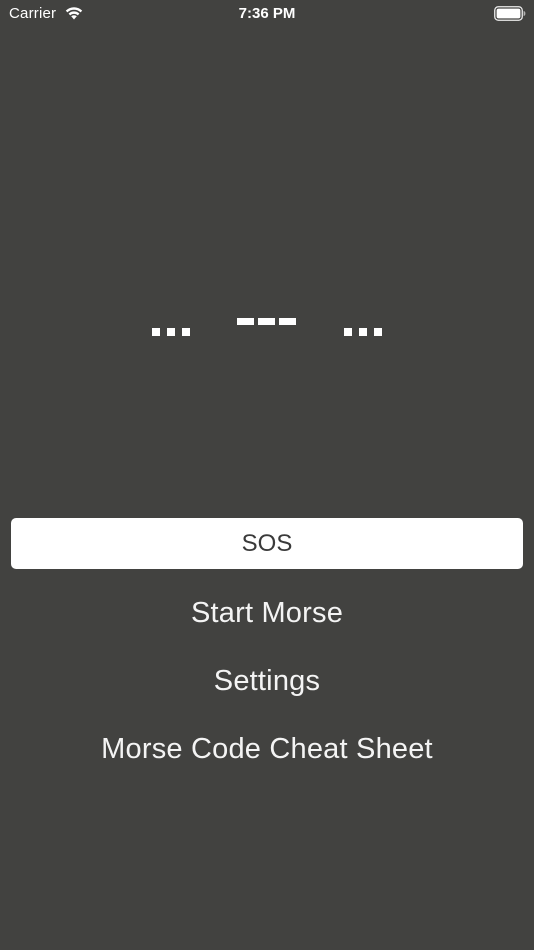 The width and height of the screenshot is (534, 950). Describe the element at coordinates (510, 13) in the screenshot. I see `battery-icon` at that location.